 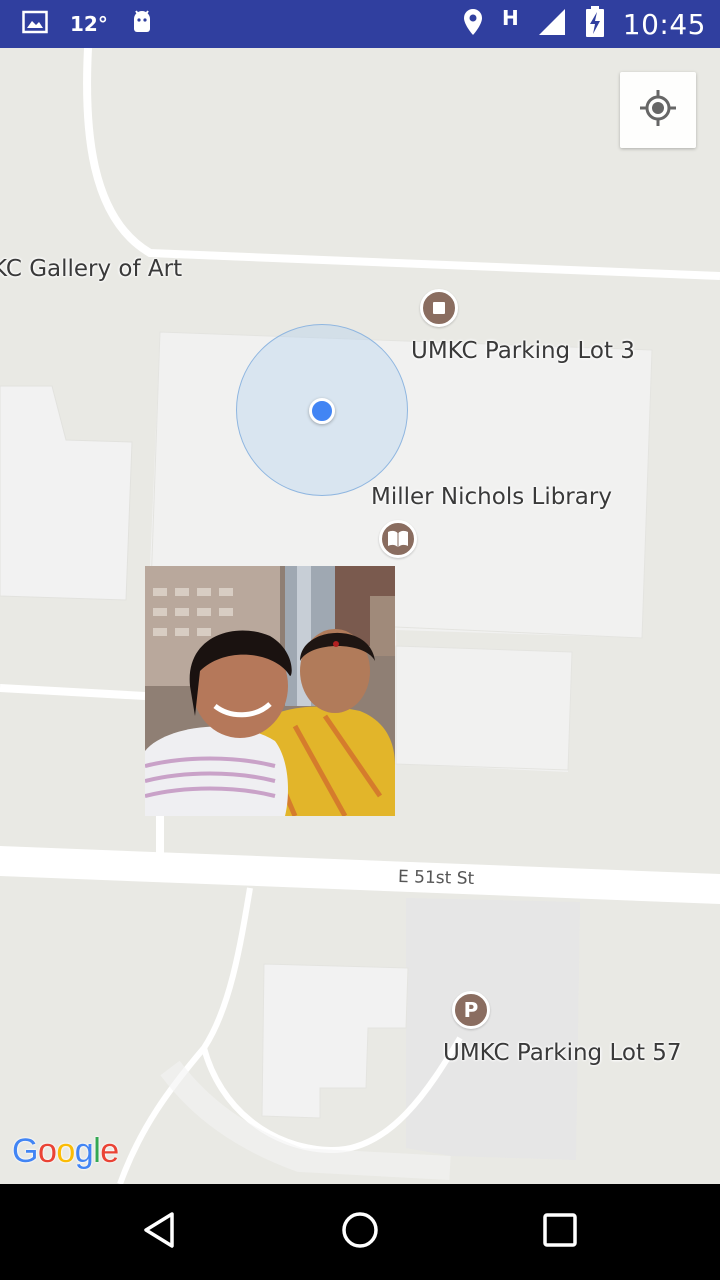 I want to click on navigation-bar, so click(x=360, y=1232).